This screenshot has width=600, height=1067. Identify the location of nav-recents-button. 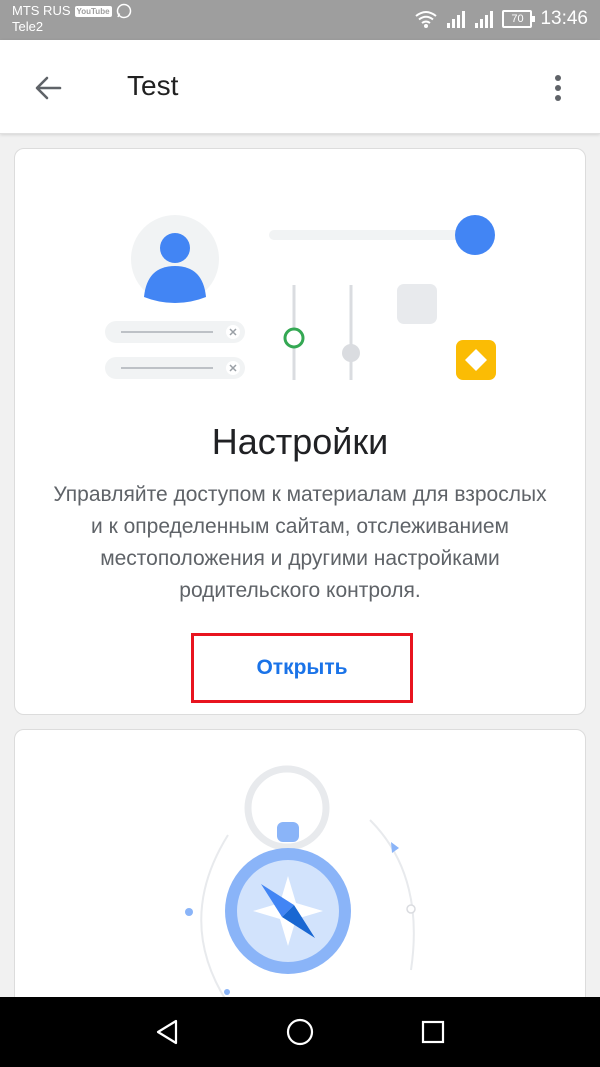
(433, 1032).